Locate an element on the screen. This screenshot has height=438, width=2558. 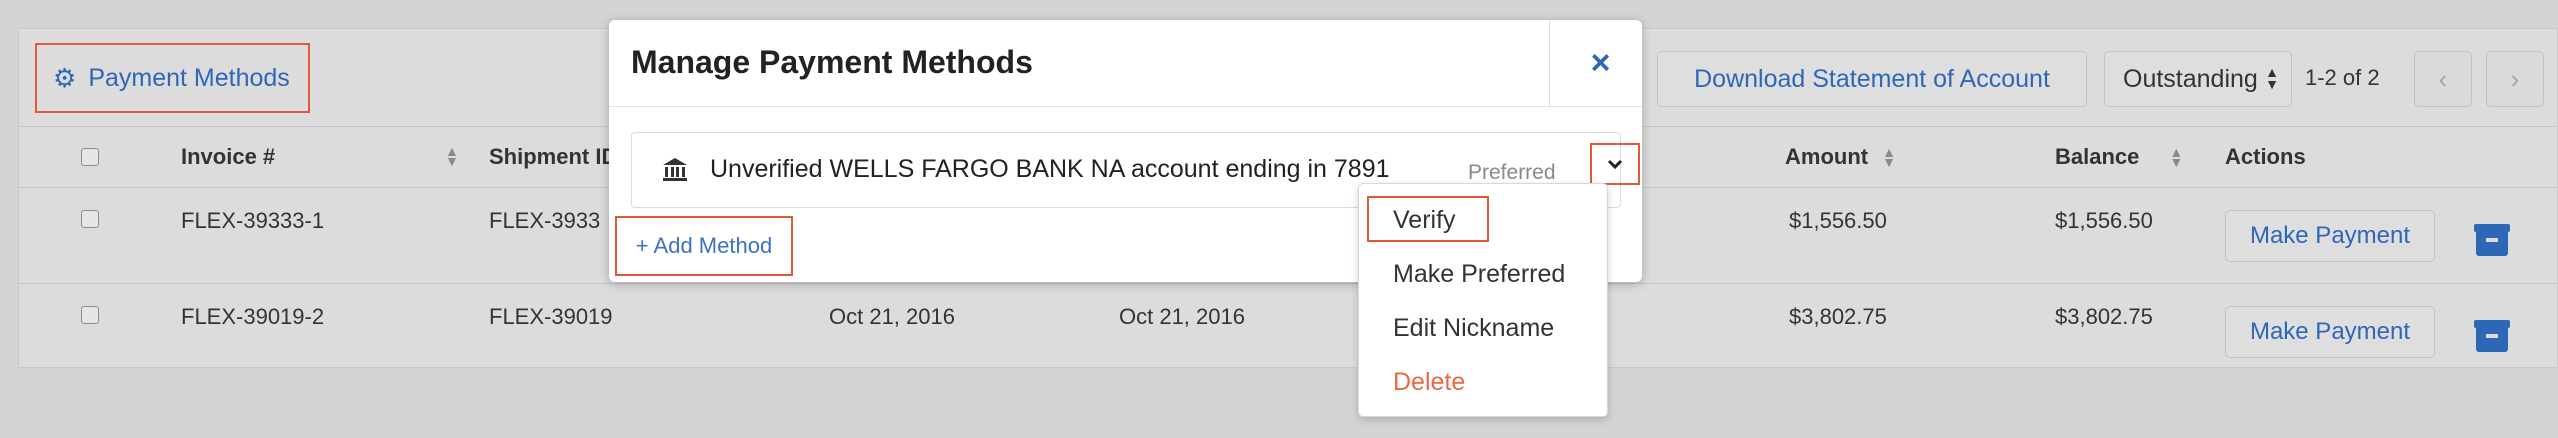
col-balance-label: Balance is located at coordinates (2097, 156).